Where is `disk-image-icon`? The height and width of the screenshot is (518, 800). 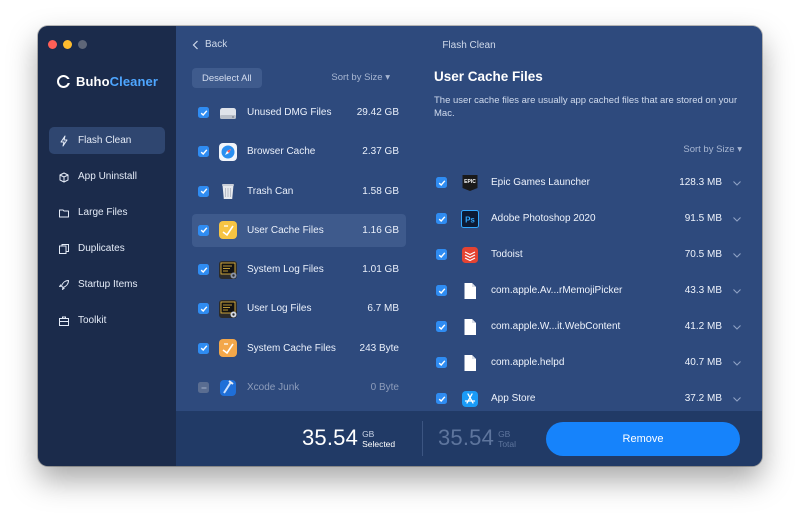 disk-image-icon is located at coordinates (228, 113).